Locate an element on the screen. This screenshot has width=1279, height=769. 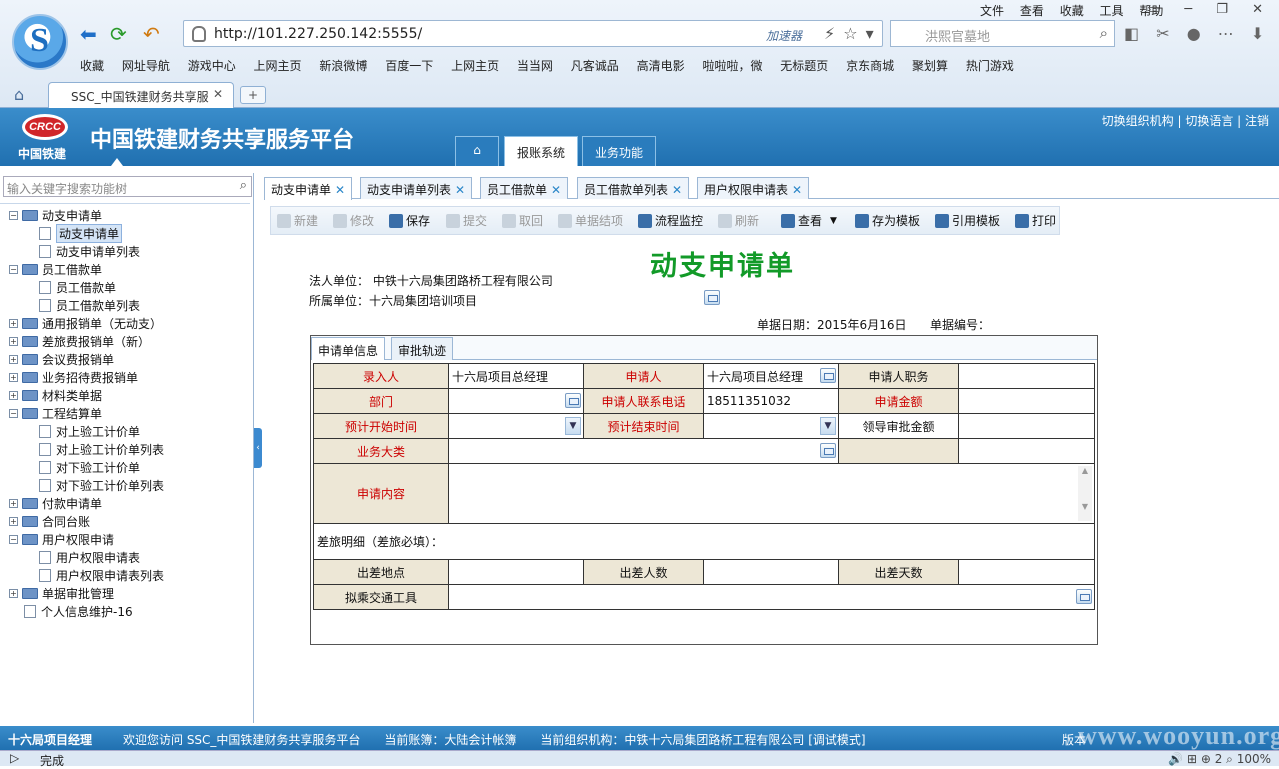
bookmark-item: 上网主页 is located at coordinates (278, 66).